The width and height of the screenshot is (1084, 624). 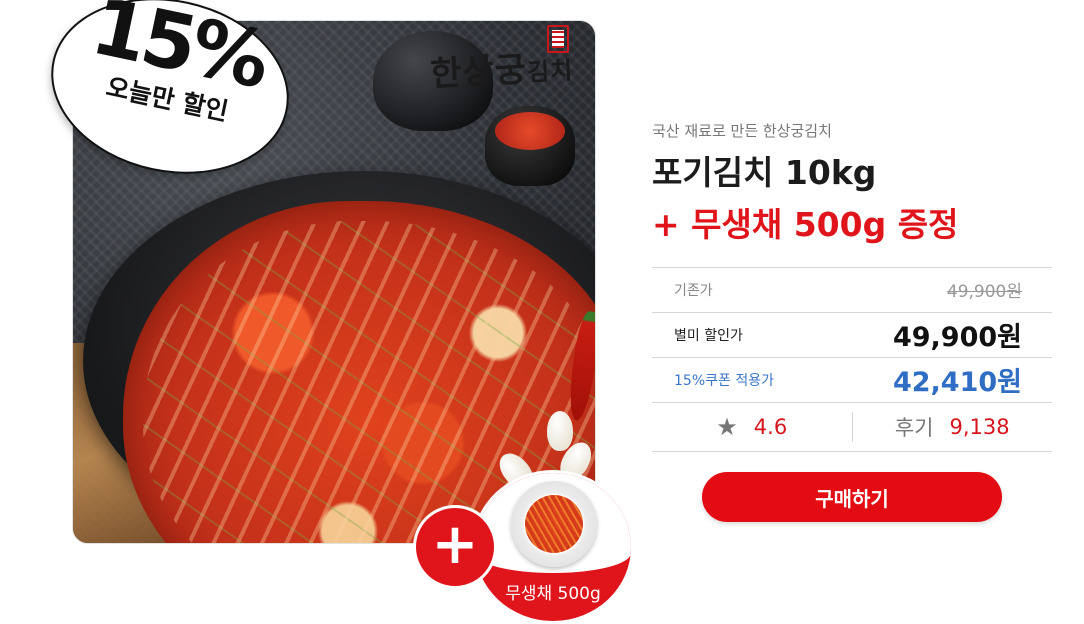 I want to click on logo-suffix: 김치, so click(x=550, y=71).